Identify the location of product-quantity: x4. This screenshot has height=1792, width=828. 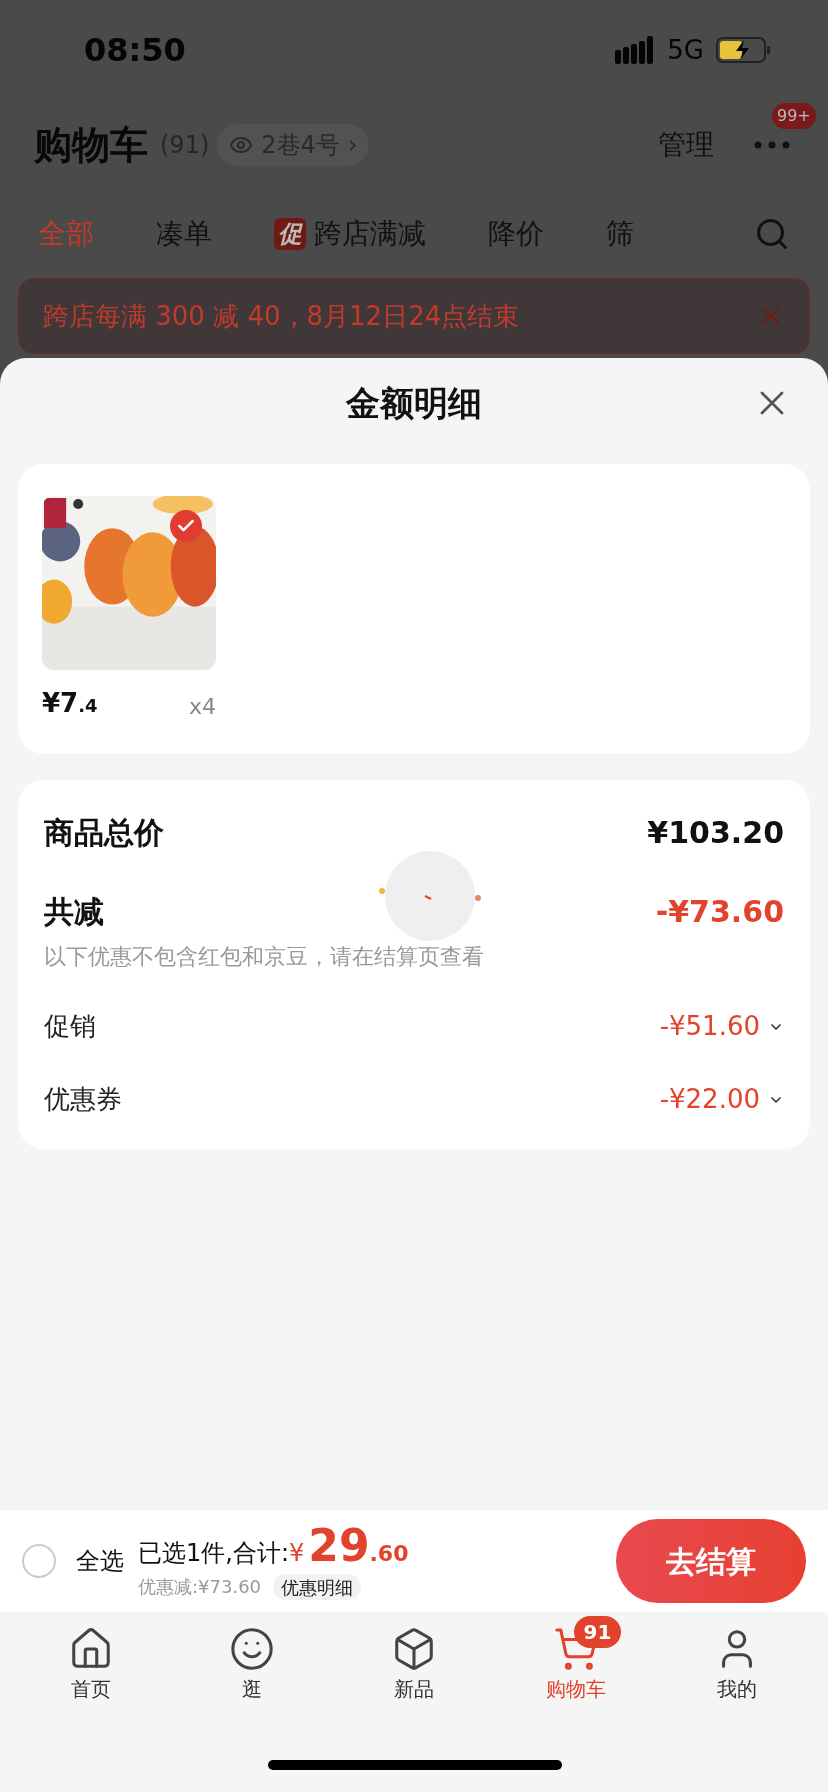
(202, 707).